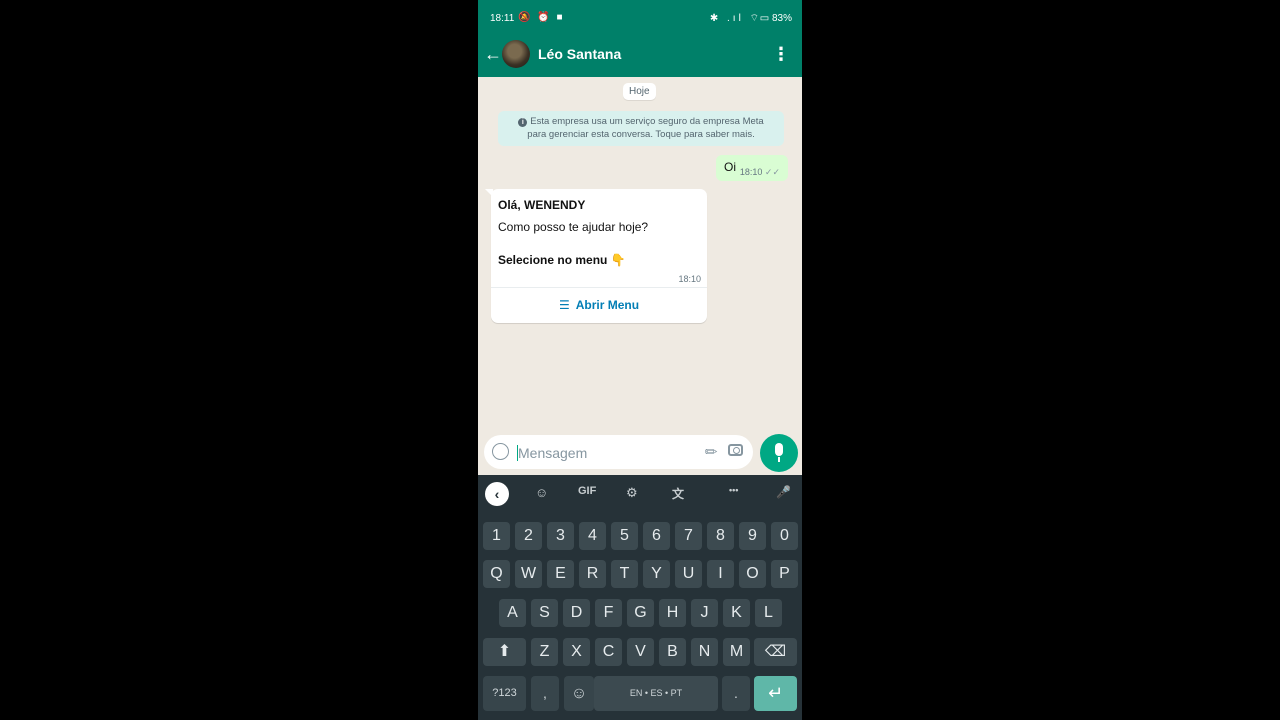 This screenshot has height=720, width=1280. I want to click on signal-icons: ✱ .ıl ⌔, so click(735, 18).